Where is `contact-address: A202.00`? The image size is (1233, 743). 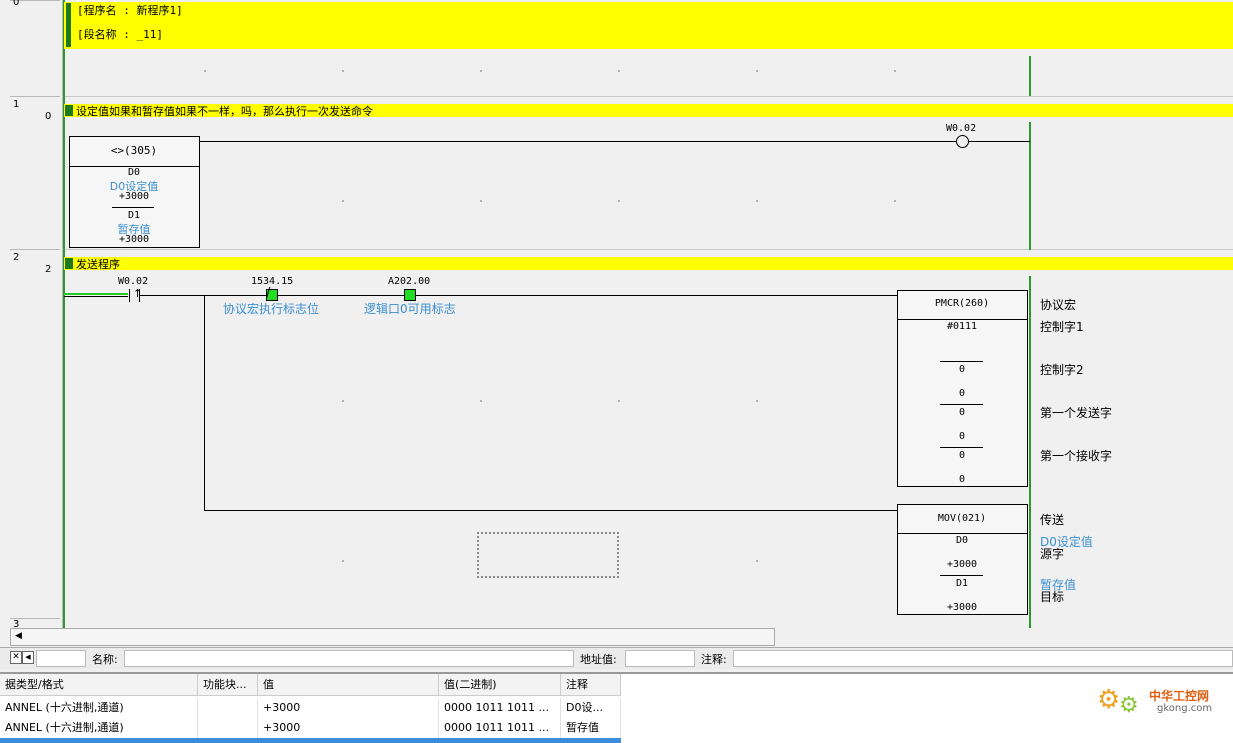 contact-address: A202.00 is located at coordinates (409, 281).